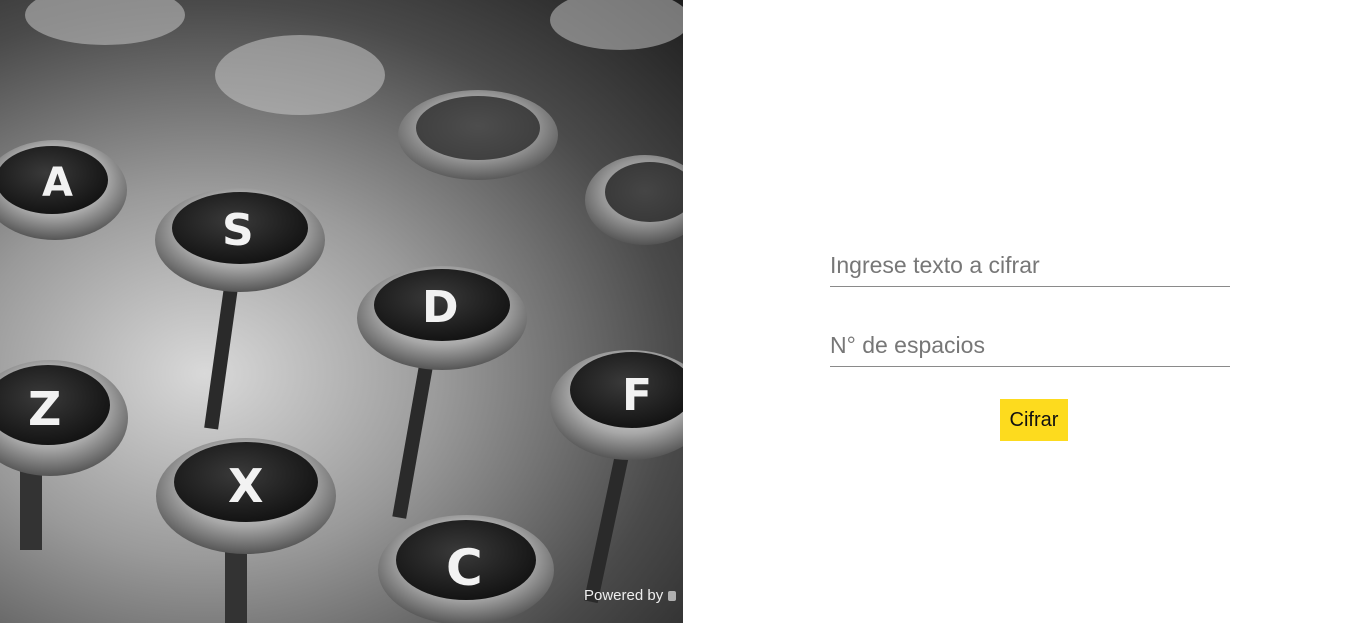  Describe the element at coordinates (1030, 346) in the screenshot. I see `spaces-count-input` at that location.